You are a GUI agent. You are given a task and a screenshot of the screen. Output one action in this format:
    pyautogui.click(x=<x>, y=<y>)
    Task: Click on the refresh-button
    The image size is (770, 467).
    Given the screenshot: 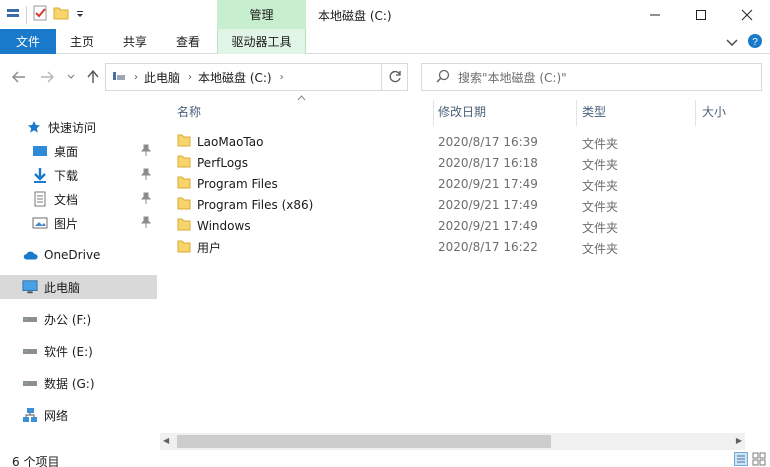 What is the action you would take?
    pyautogui.click(x=394, y=77)
    